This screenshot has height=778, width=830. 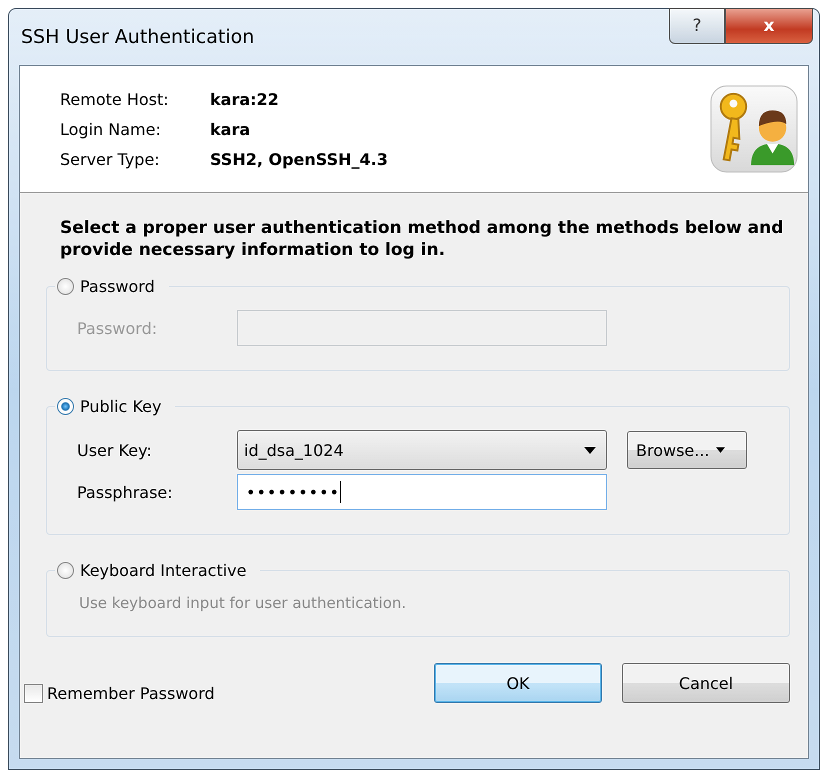 I want to click on key-dropdown: id_dsa_1024, so click(x=422, y=450).